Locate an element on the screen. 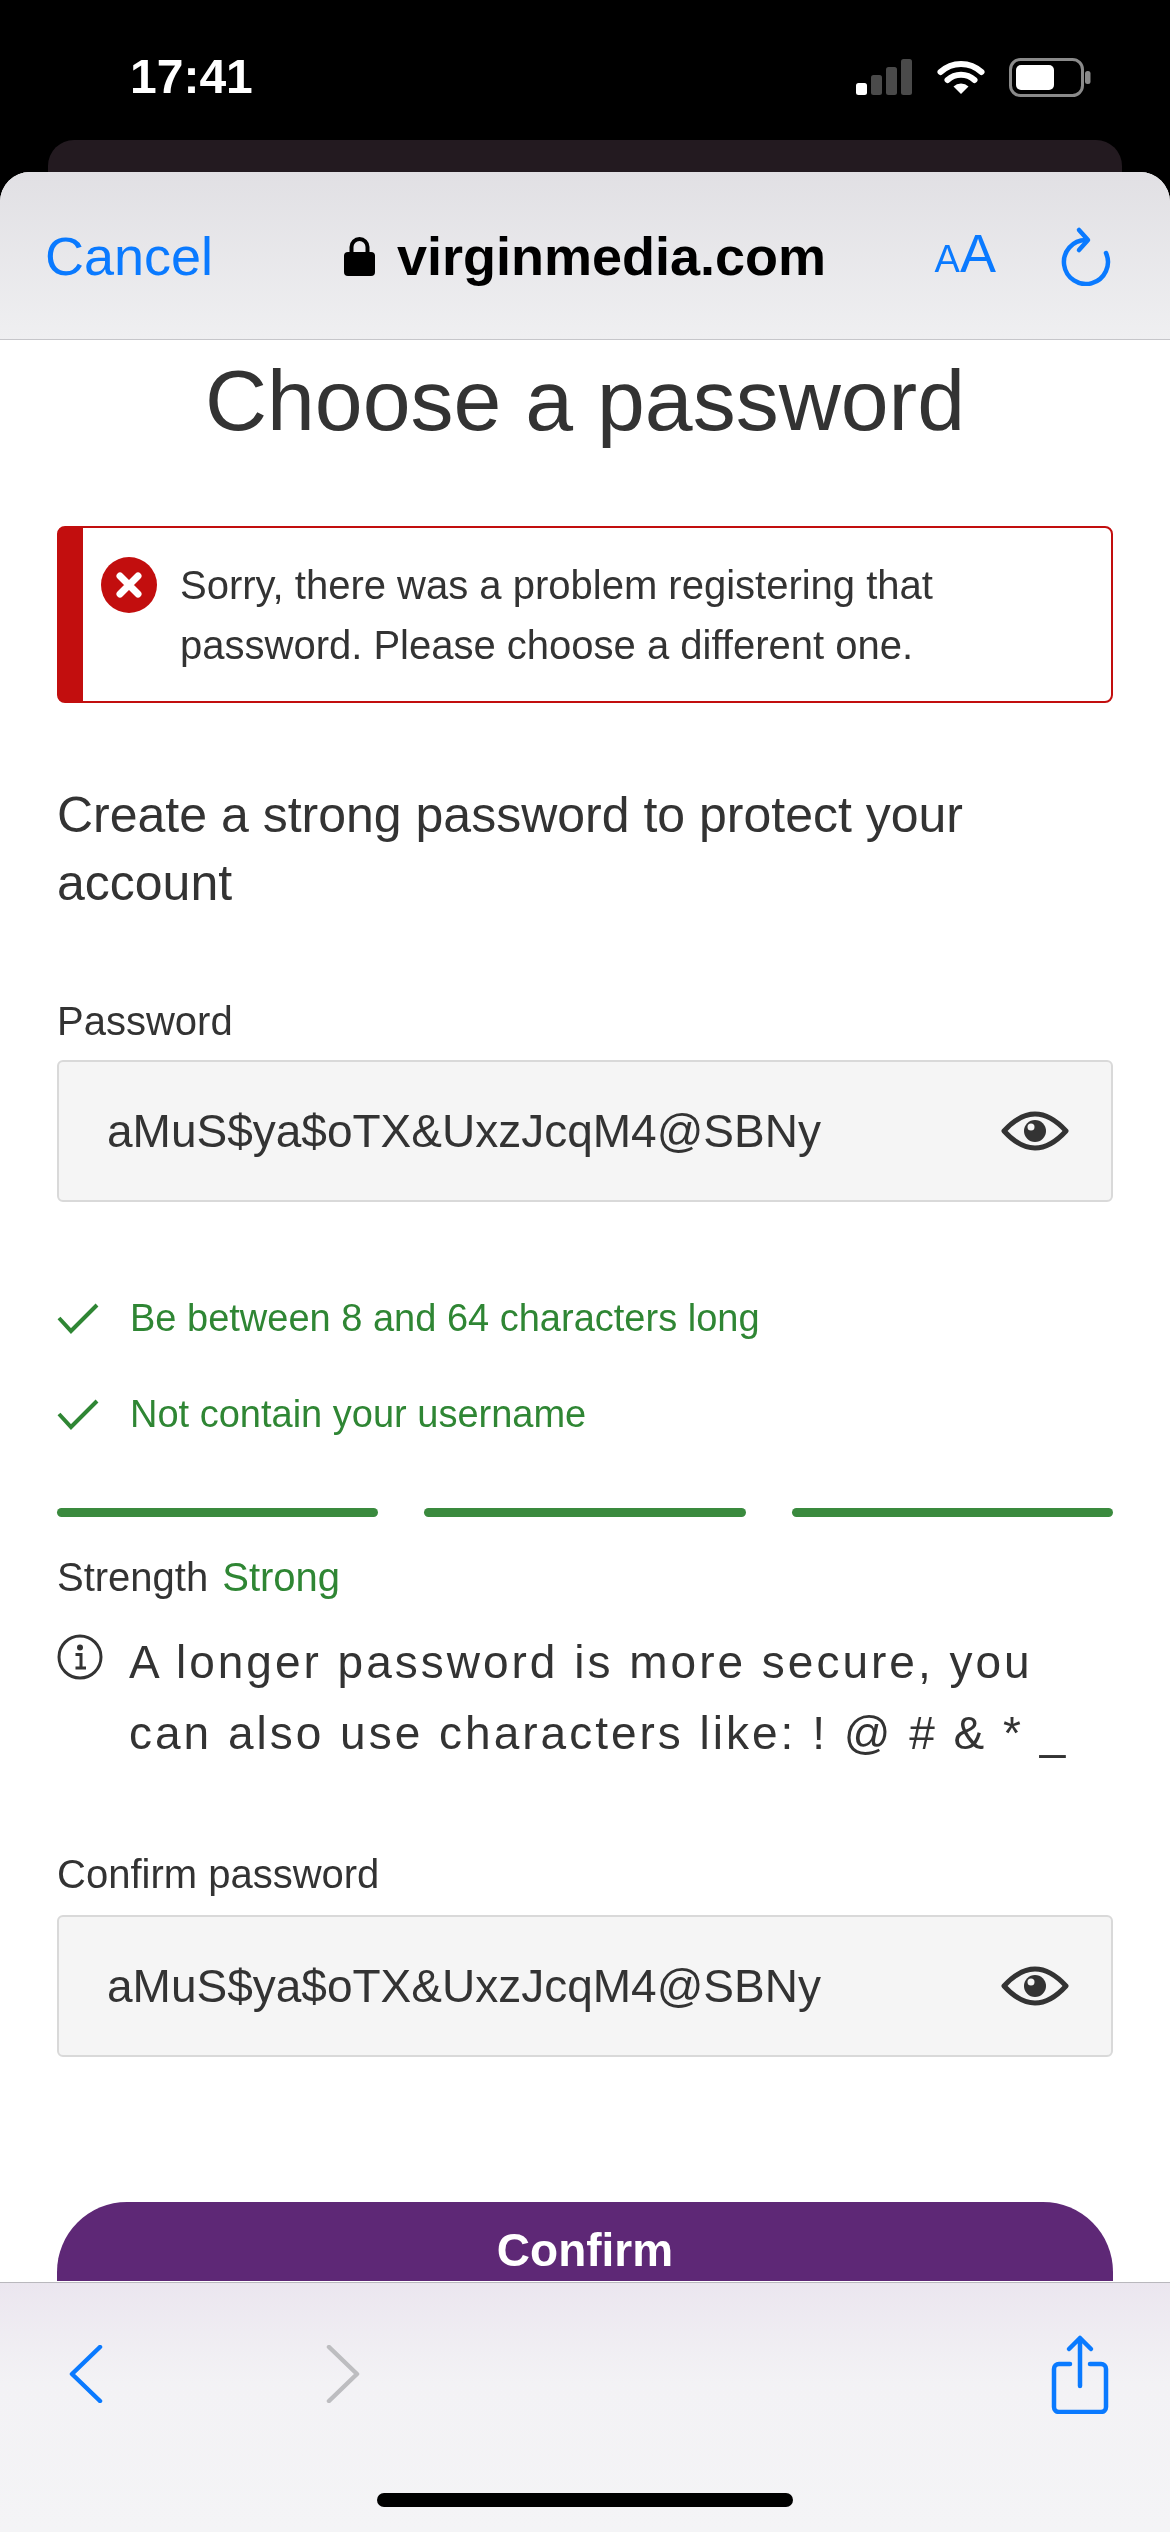 This screenshot has width=1170, height=2532. strength-label: Strength is located at coordinates (133, 1577).